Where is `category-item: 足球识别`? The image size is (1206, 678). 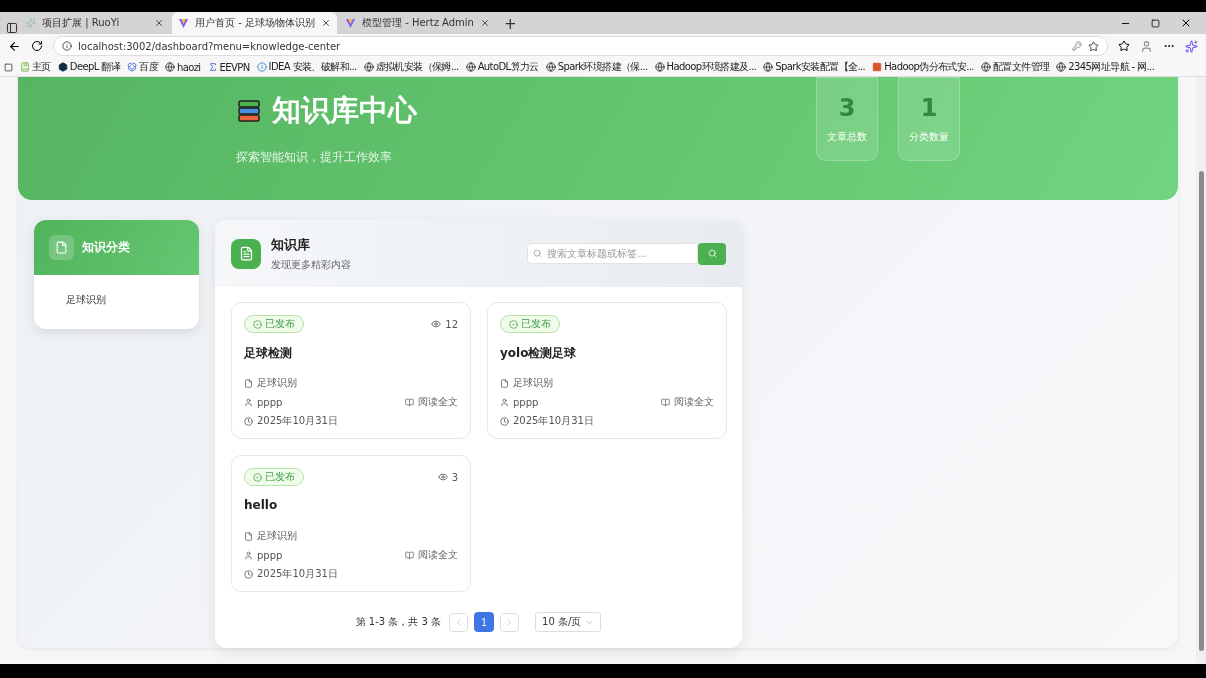 category-item: 足球识别 is located at coordinates (116, 300).